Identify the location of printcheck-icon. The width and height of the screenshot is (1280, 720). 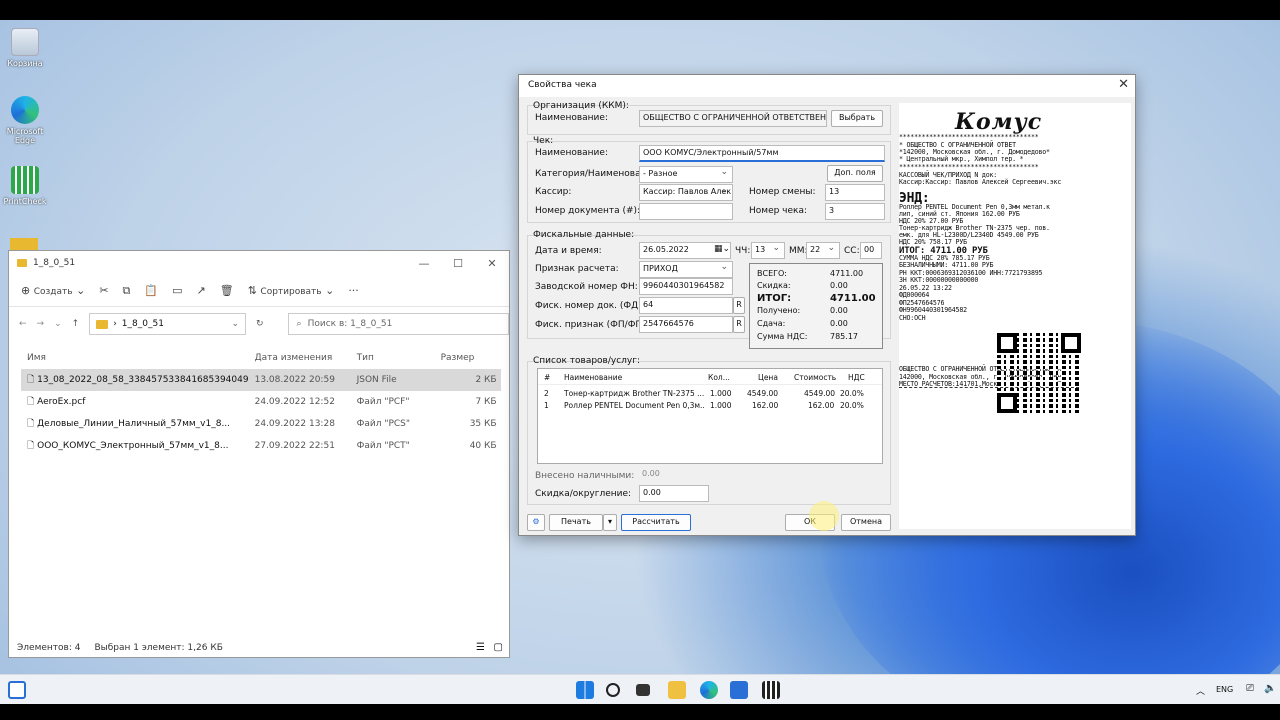
(771, 690).